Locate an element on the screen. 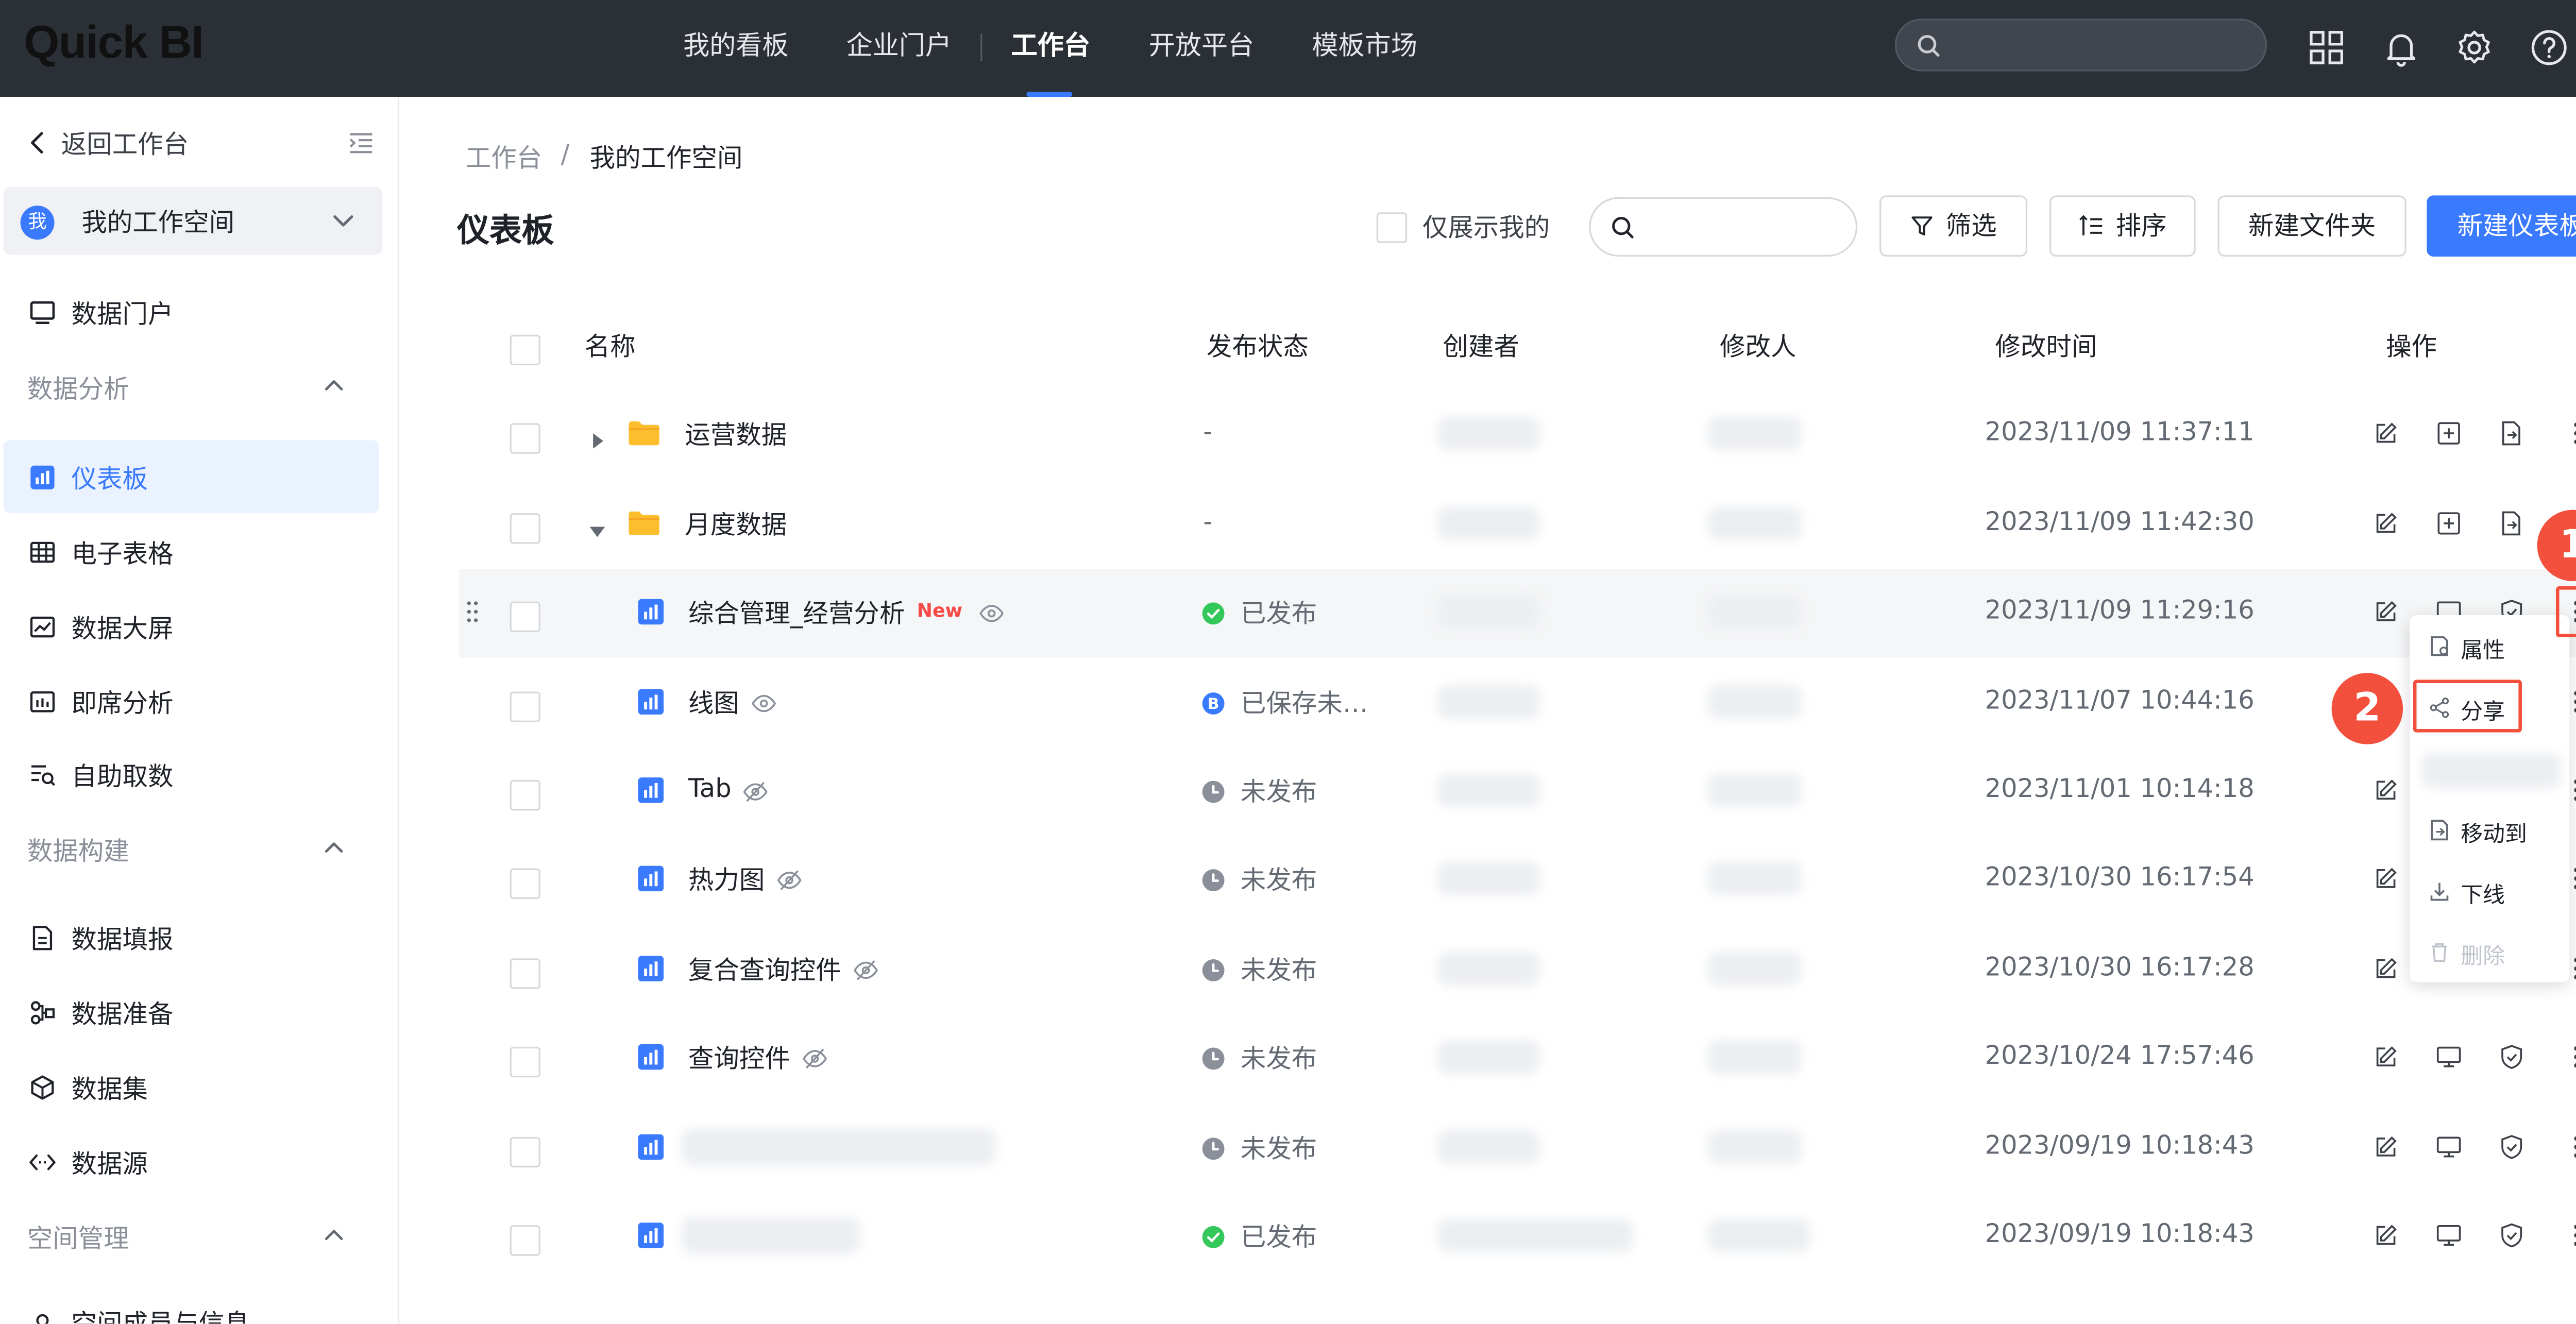 The image size is (2576, 1324). sidebar-item-data-fill: 数据填报 is located at coordinates (123, 939).